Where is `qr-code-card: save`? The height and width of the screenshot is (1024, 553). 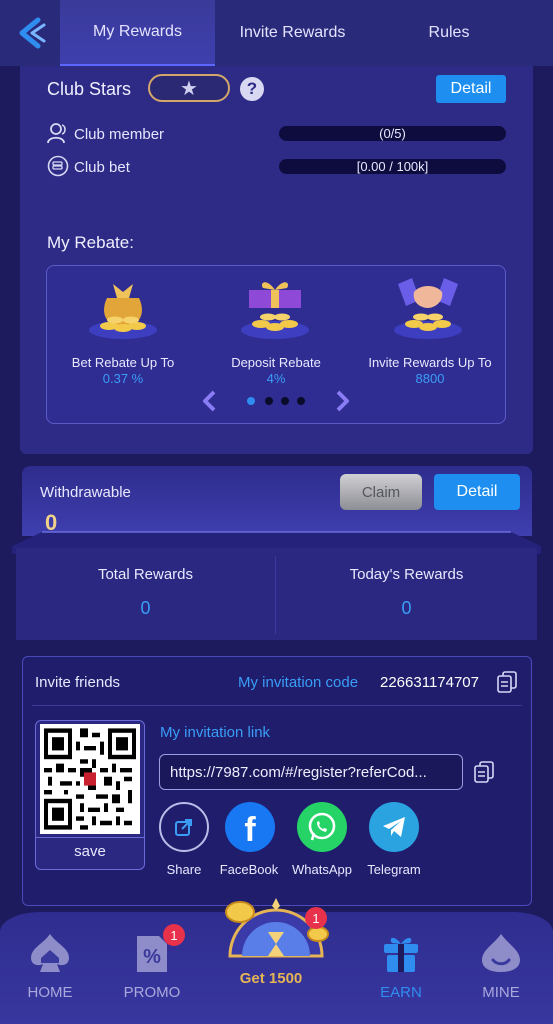 qr-code-card: save is located at coordinates (90, 795).